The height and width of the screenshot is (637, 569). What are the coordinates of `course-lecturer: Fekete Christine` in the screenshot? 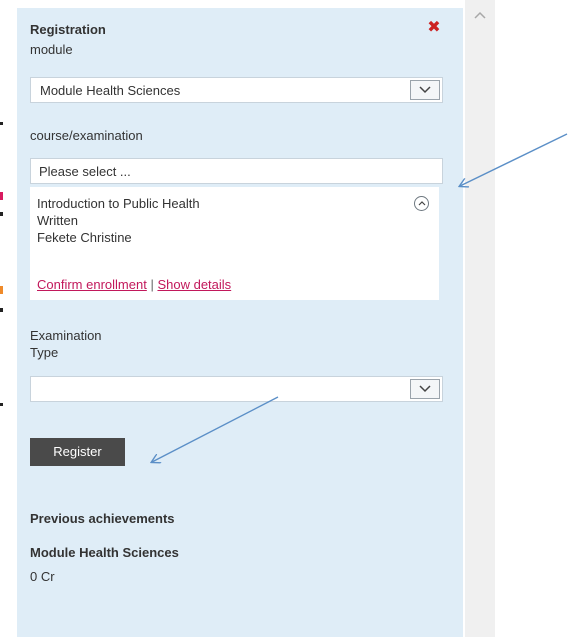 It's located at (84, 237).